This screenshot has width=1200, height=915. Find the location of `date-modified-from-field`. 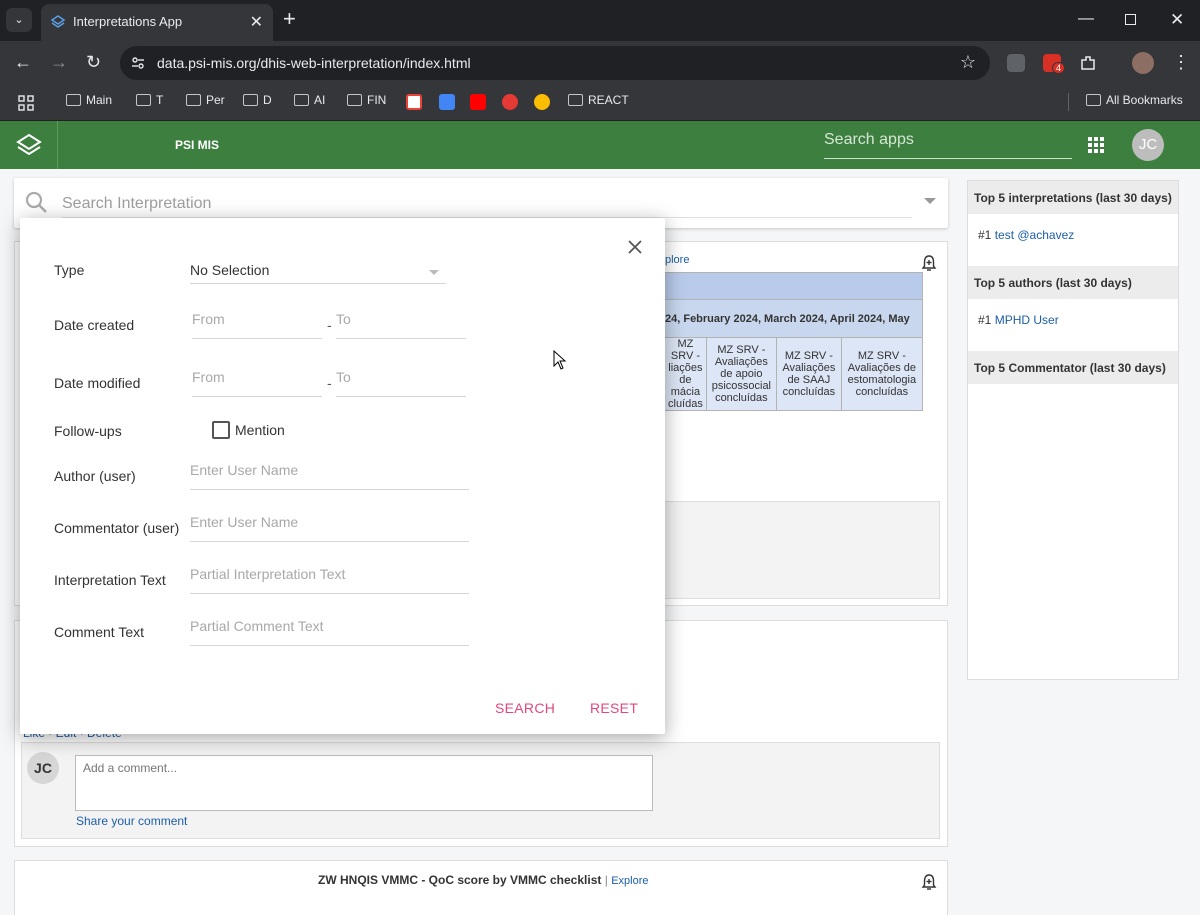

date-modified-from-field is located at coordinates (257, 383).